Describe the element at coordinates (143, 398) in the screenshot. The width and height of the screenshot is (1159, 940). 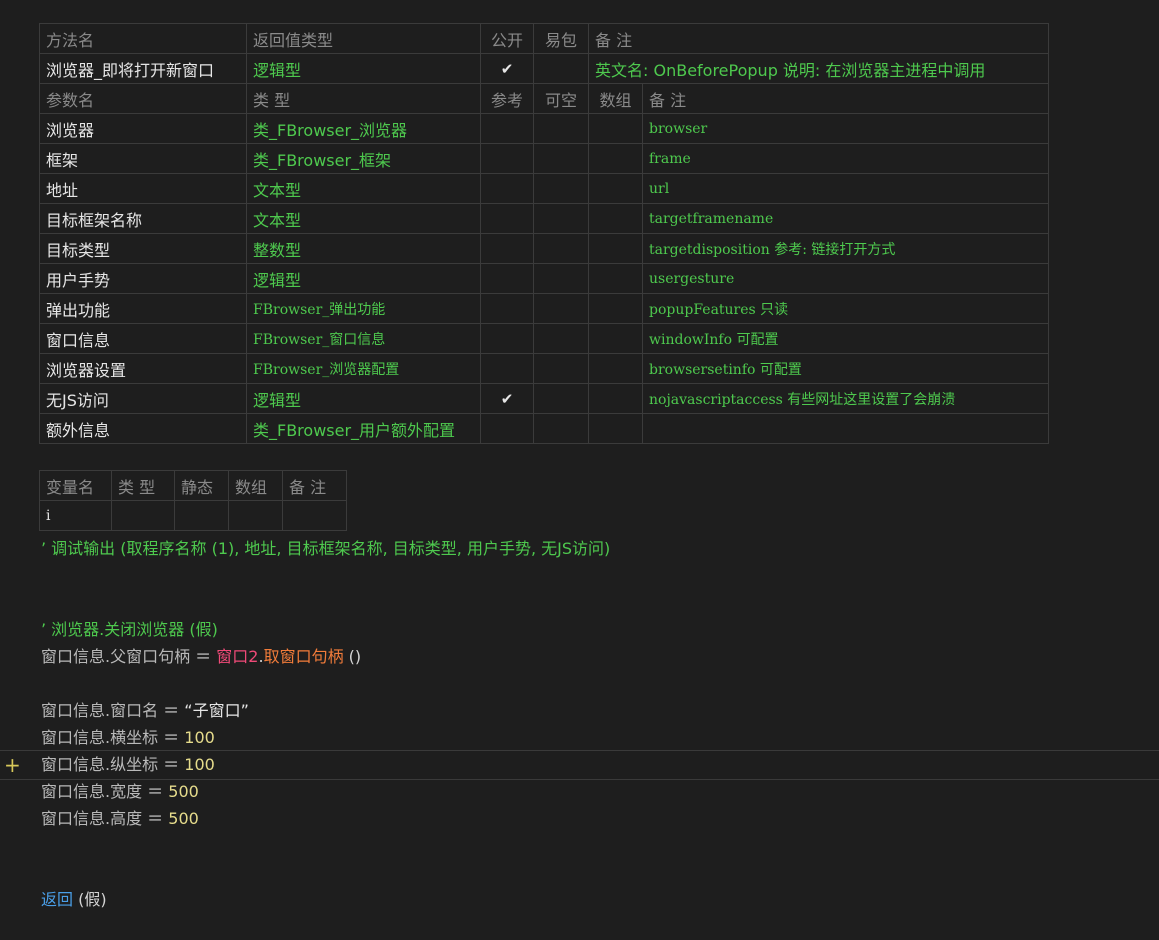
I see `param-name-cell: 无JS访问` at that location.